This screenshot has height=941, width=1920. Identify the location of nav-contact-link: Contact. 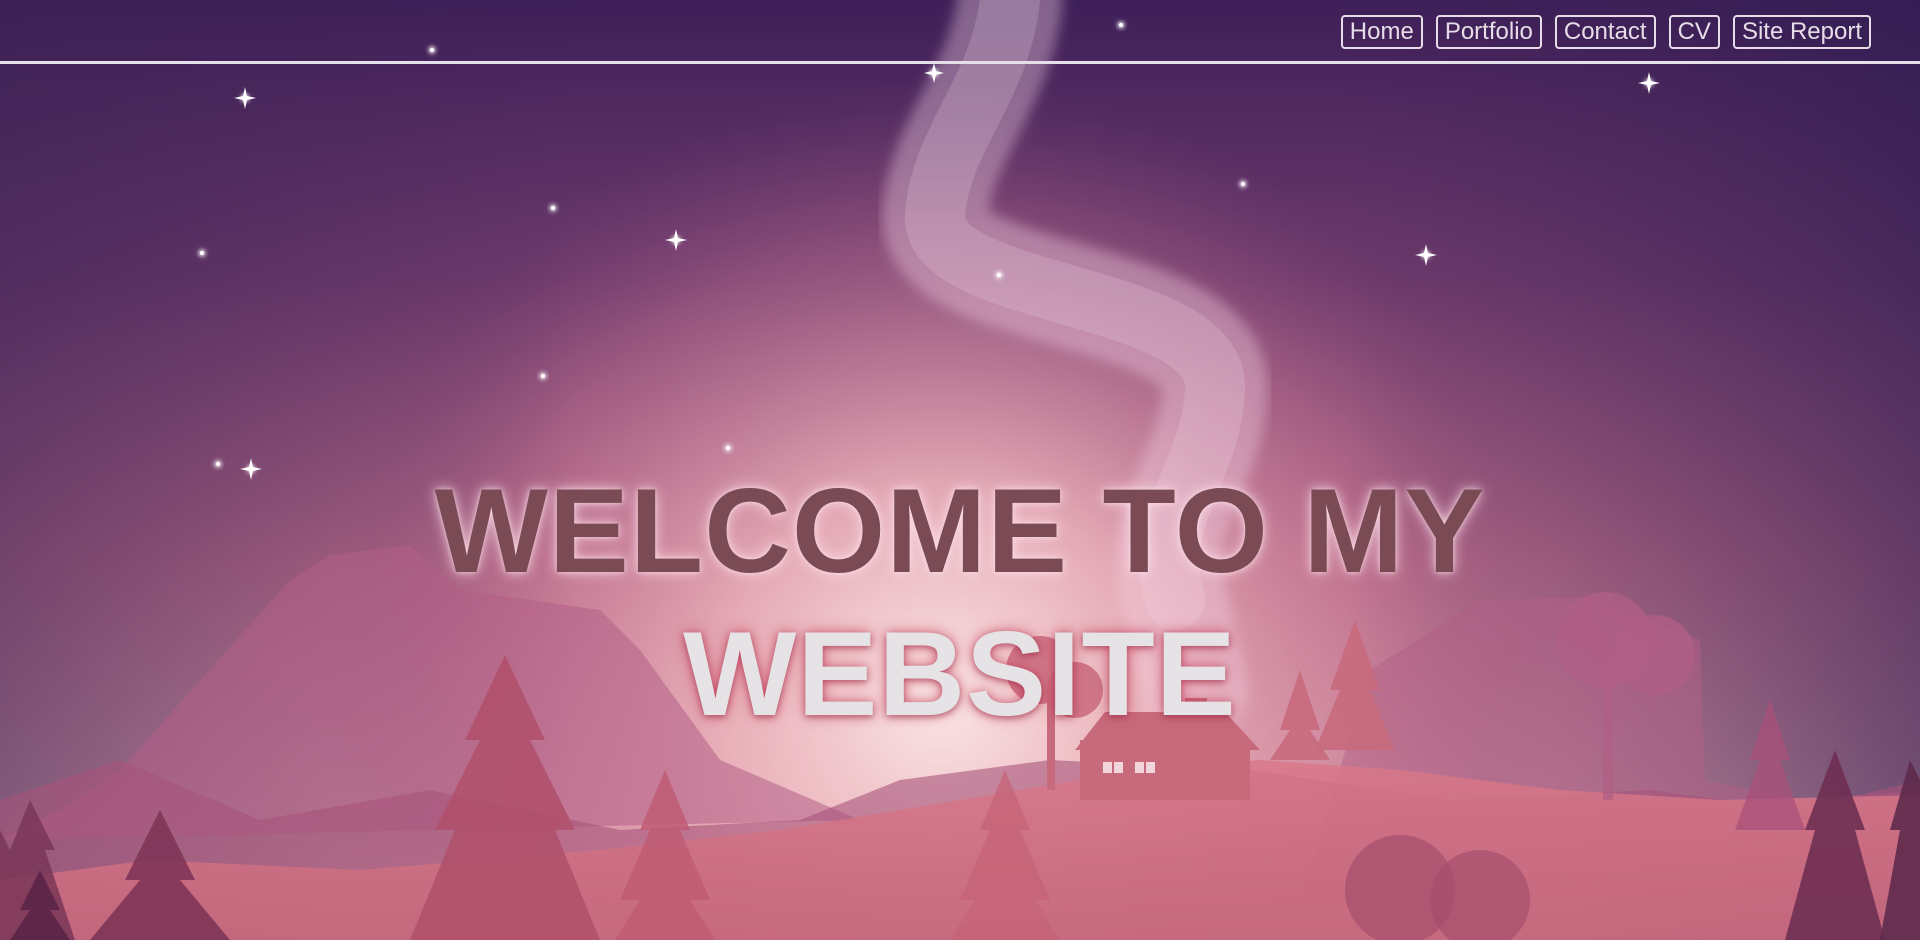
(1605, 32).